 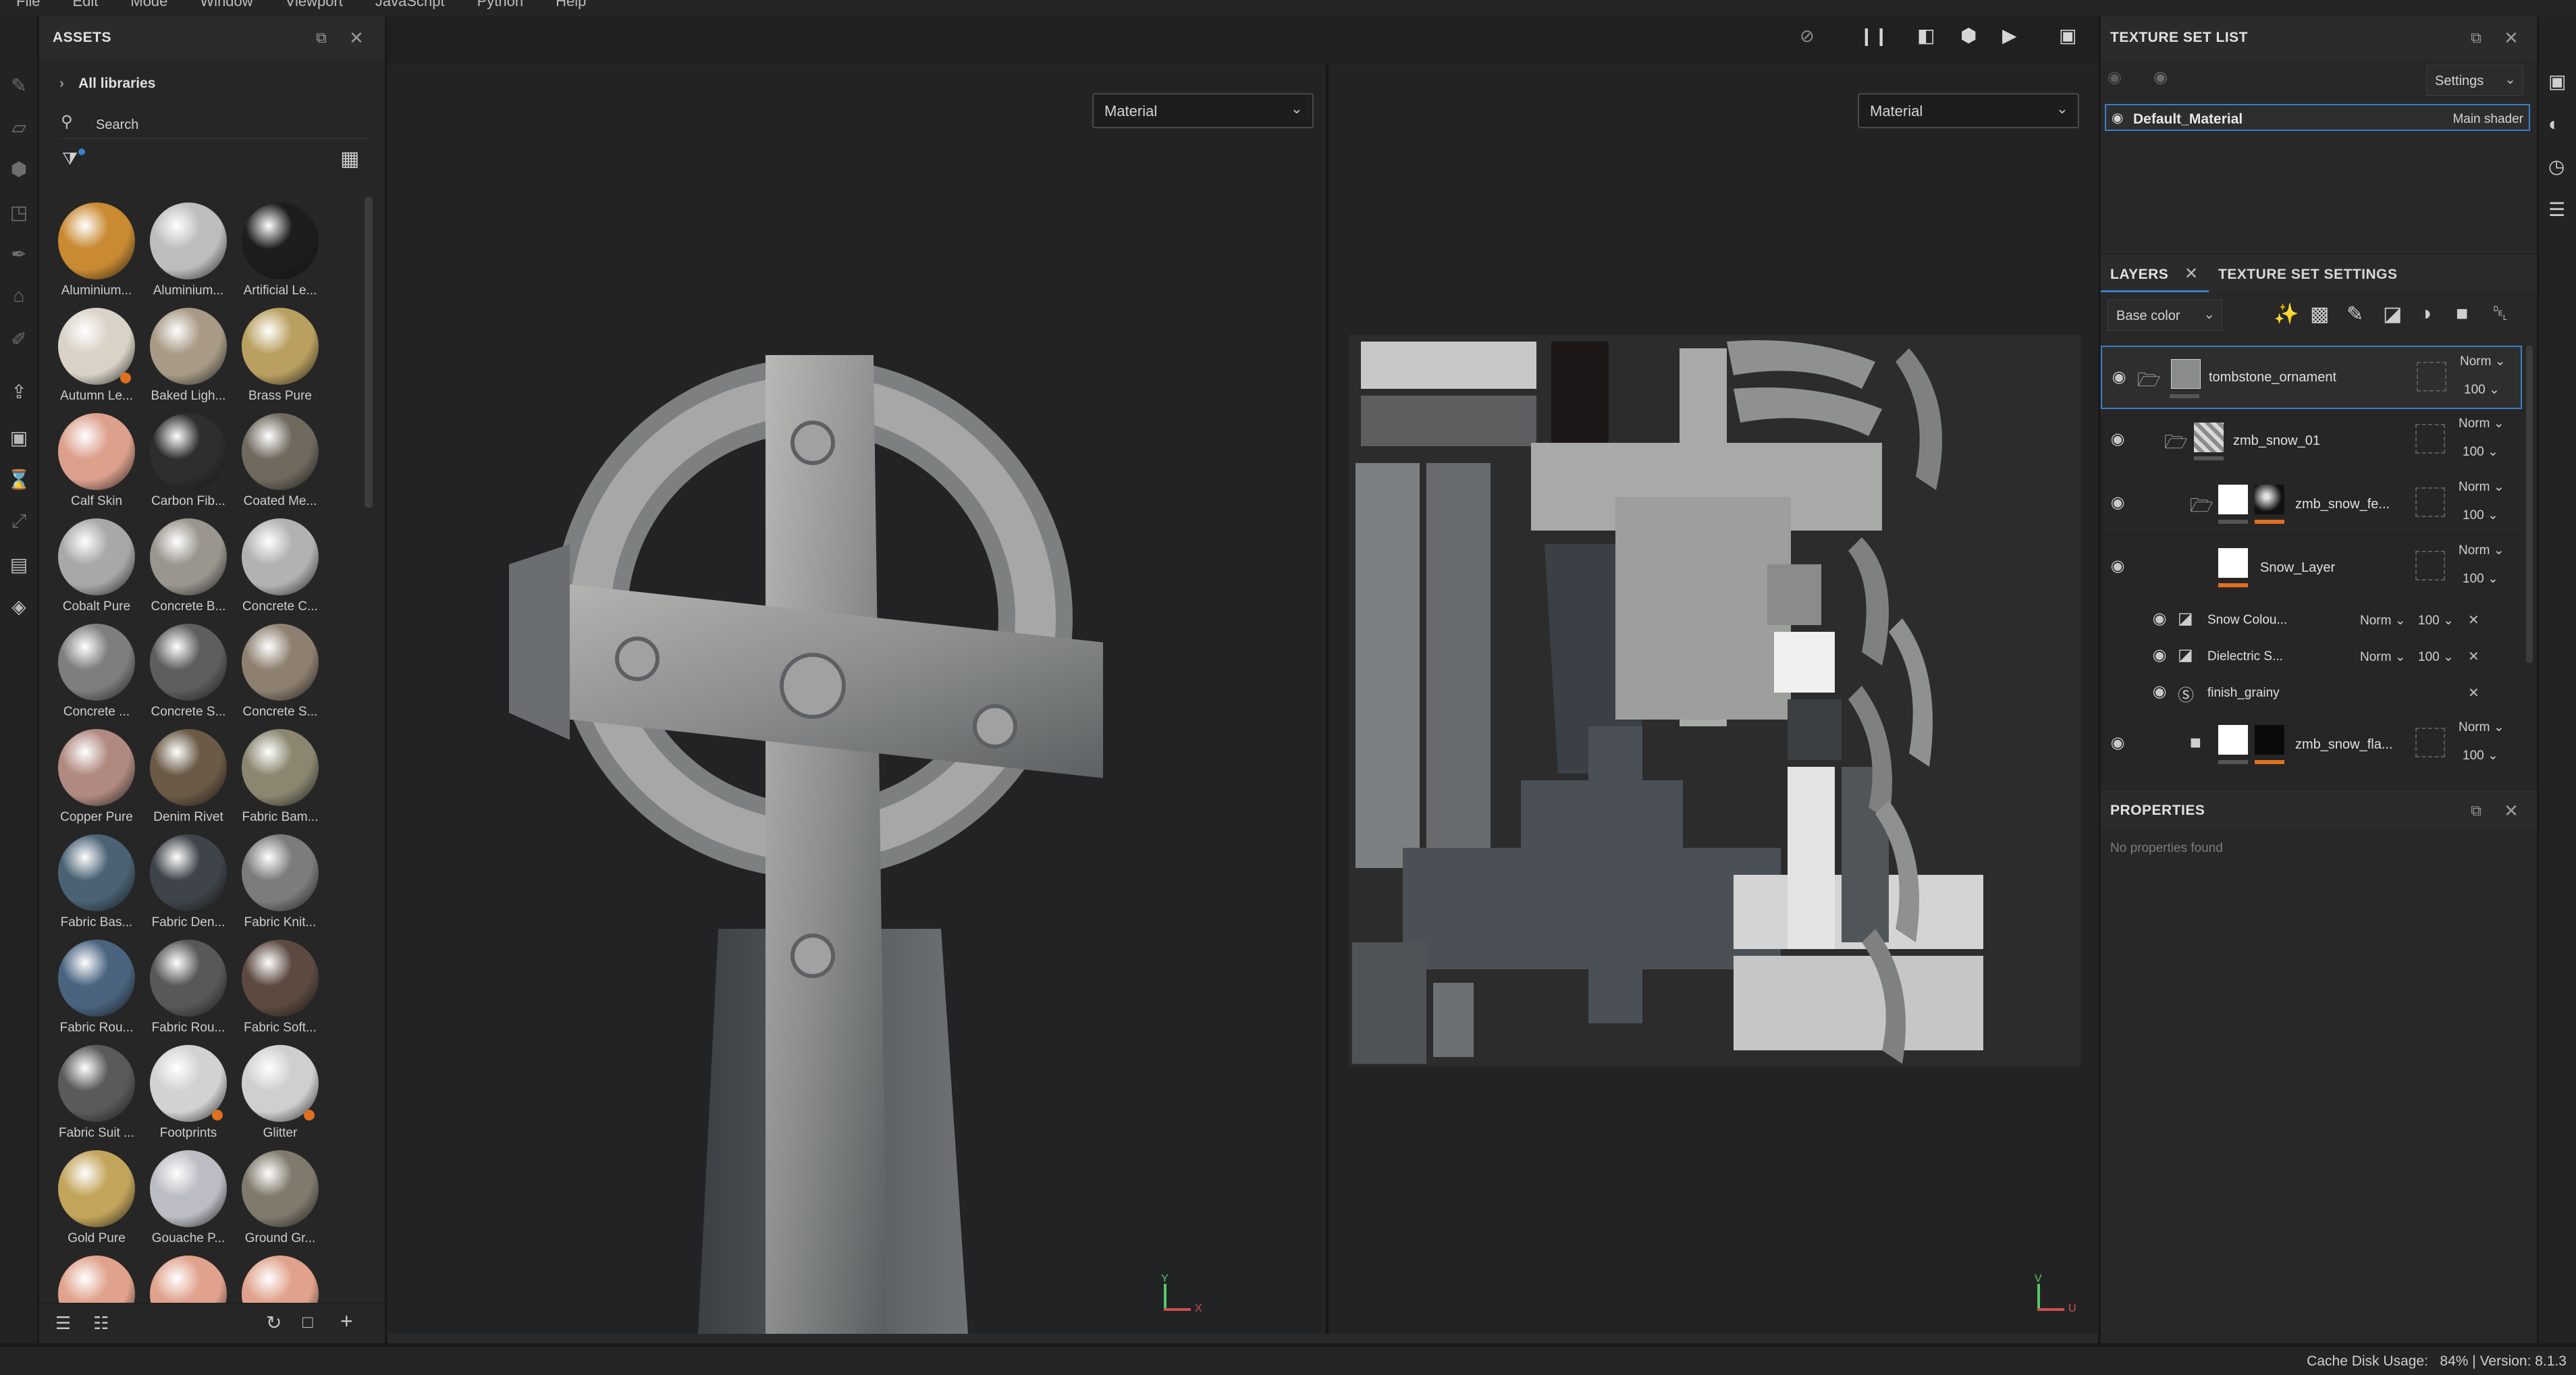 What do you see at coordinates (2334, 692) in the screenshot?
I see `effect-row-finish-grainy: ◉ Ⓢ finish_grainy ✕` at bounding box center [2334, 692].